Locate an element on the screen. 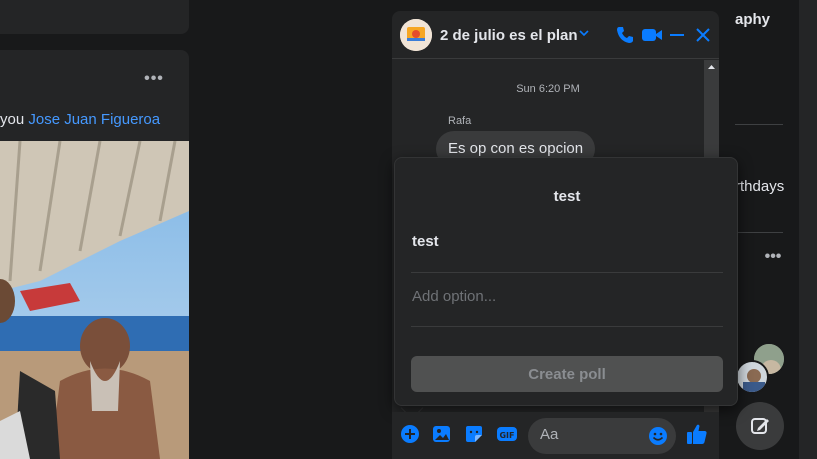 This screenshot has height=459, width=817. svg-text: GIF is located at coordinates (506, 435).